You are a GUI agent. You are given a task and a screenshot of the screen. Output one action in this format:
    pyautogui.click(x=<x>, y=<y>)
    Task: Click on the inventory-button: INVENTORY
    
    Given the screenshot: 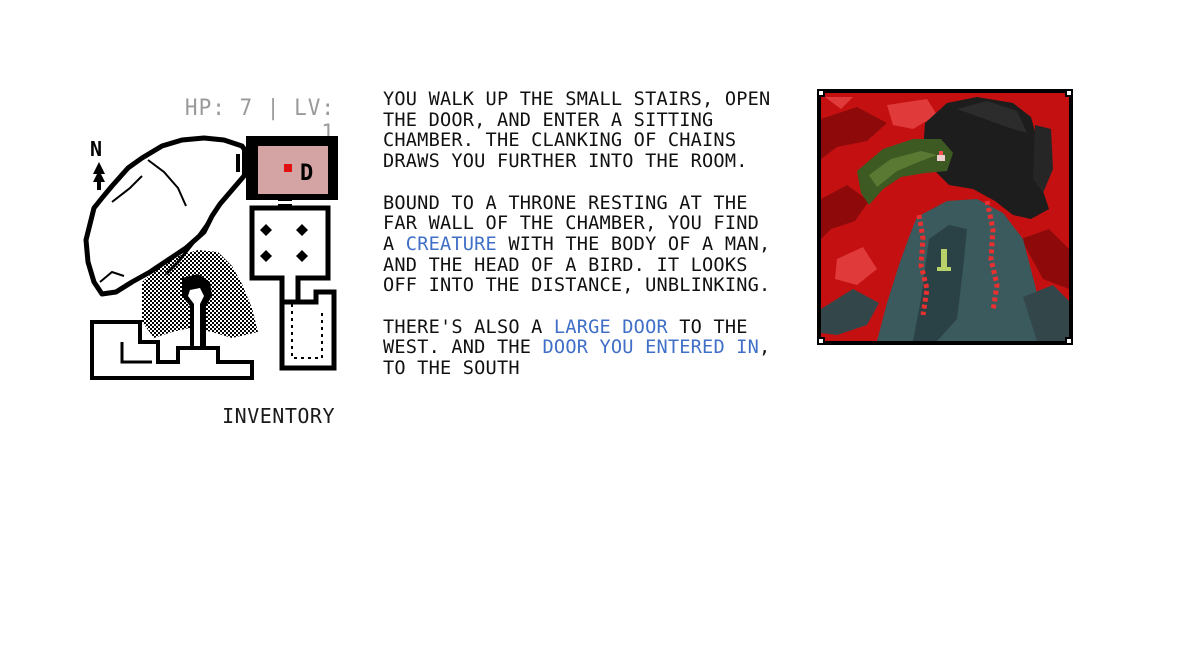 What is the action you would take?
    pyautogui.click(x=257, y=416)
    